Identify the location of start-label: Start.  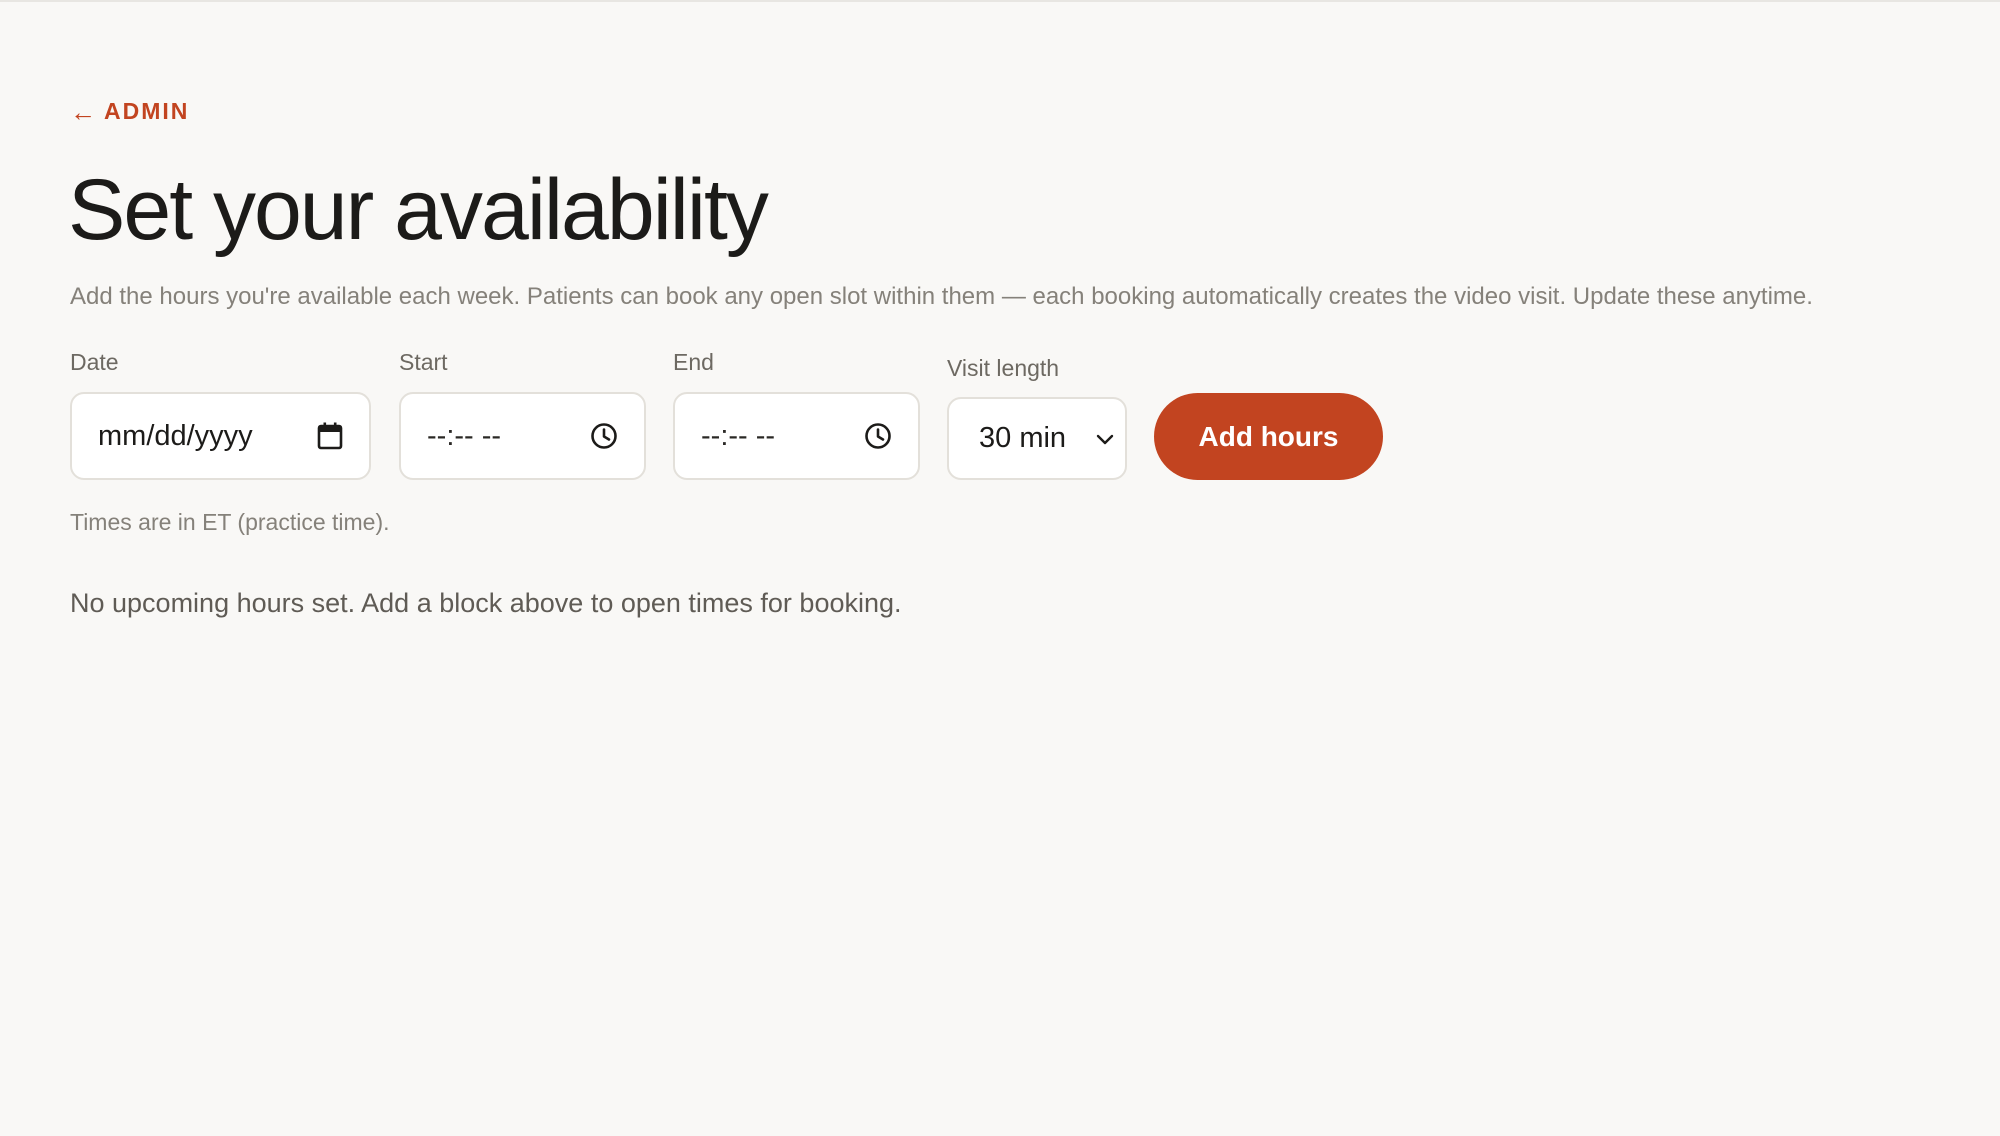
(423, 362).